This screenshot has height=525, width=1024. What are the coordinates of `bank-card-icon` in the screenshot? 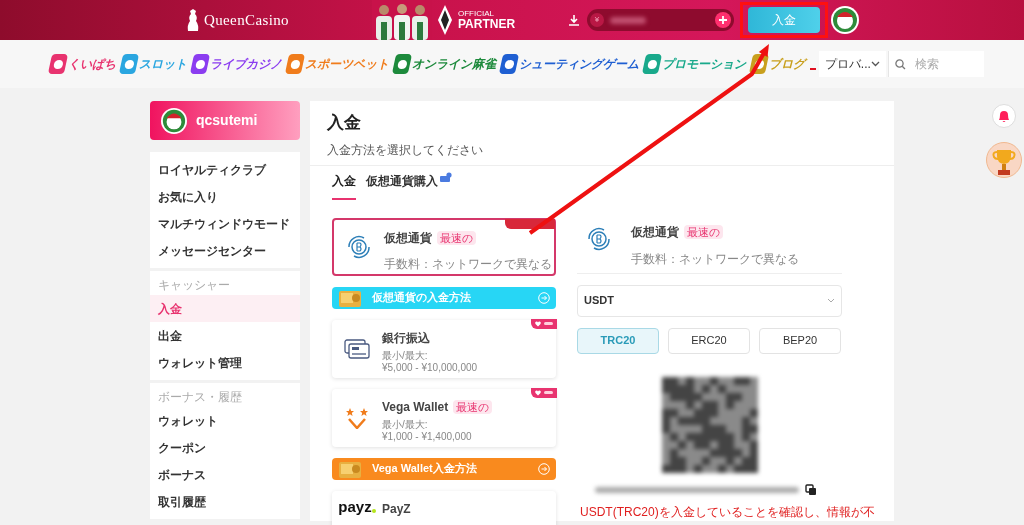 It's located at (357, 348).